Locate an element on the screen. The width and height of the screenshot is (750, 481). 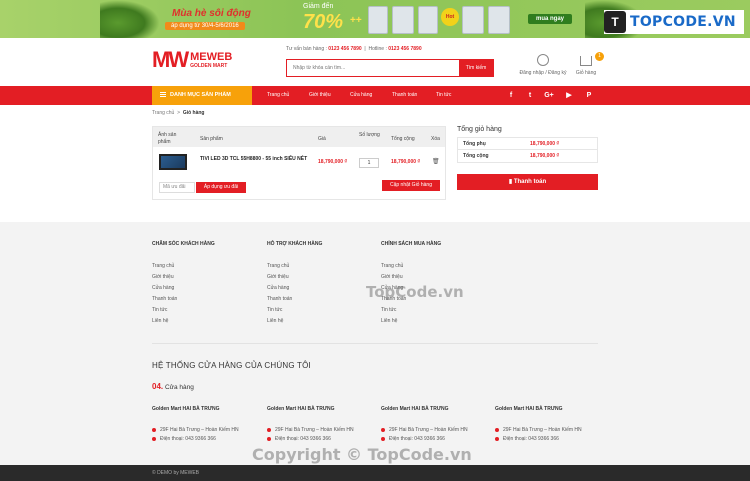
topcode-watermark-logo: T TOPCODE.VN is located at coordinates (674, 22).